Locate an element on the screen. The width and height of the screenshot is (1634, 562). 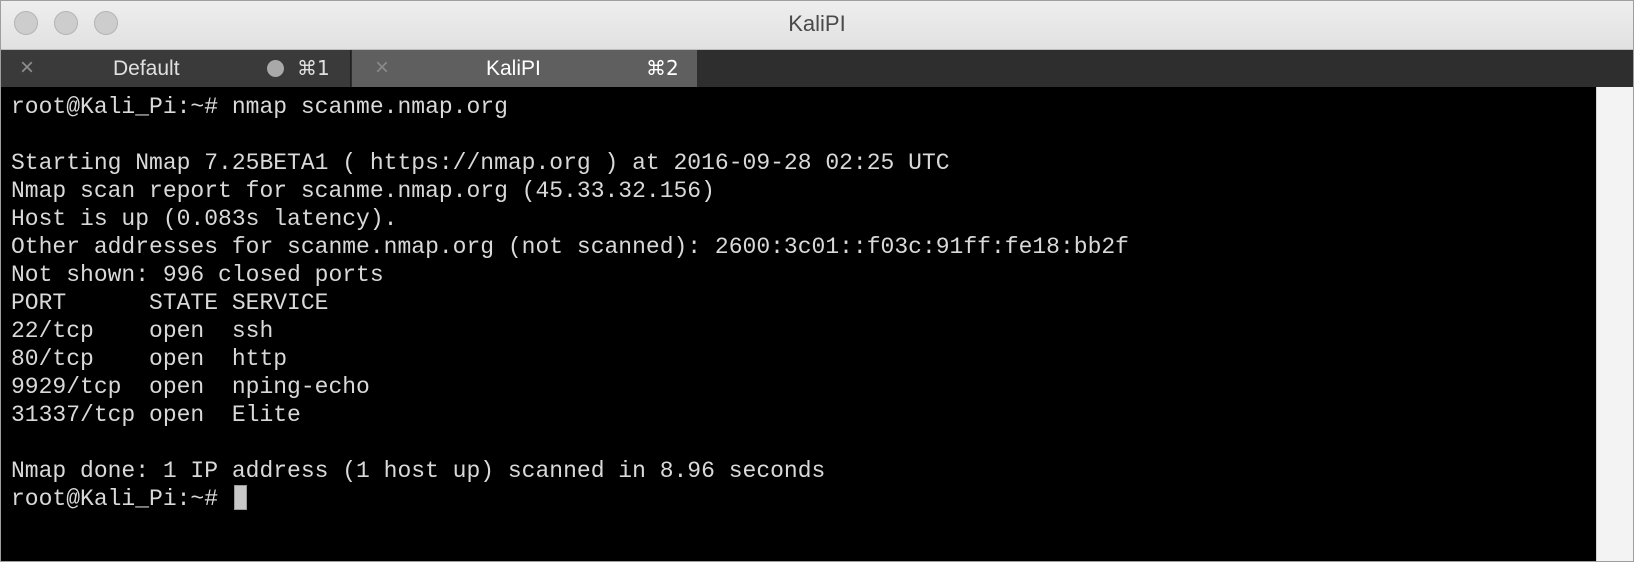
window-title: KaliPI is located at coordinates (817, 23).